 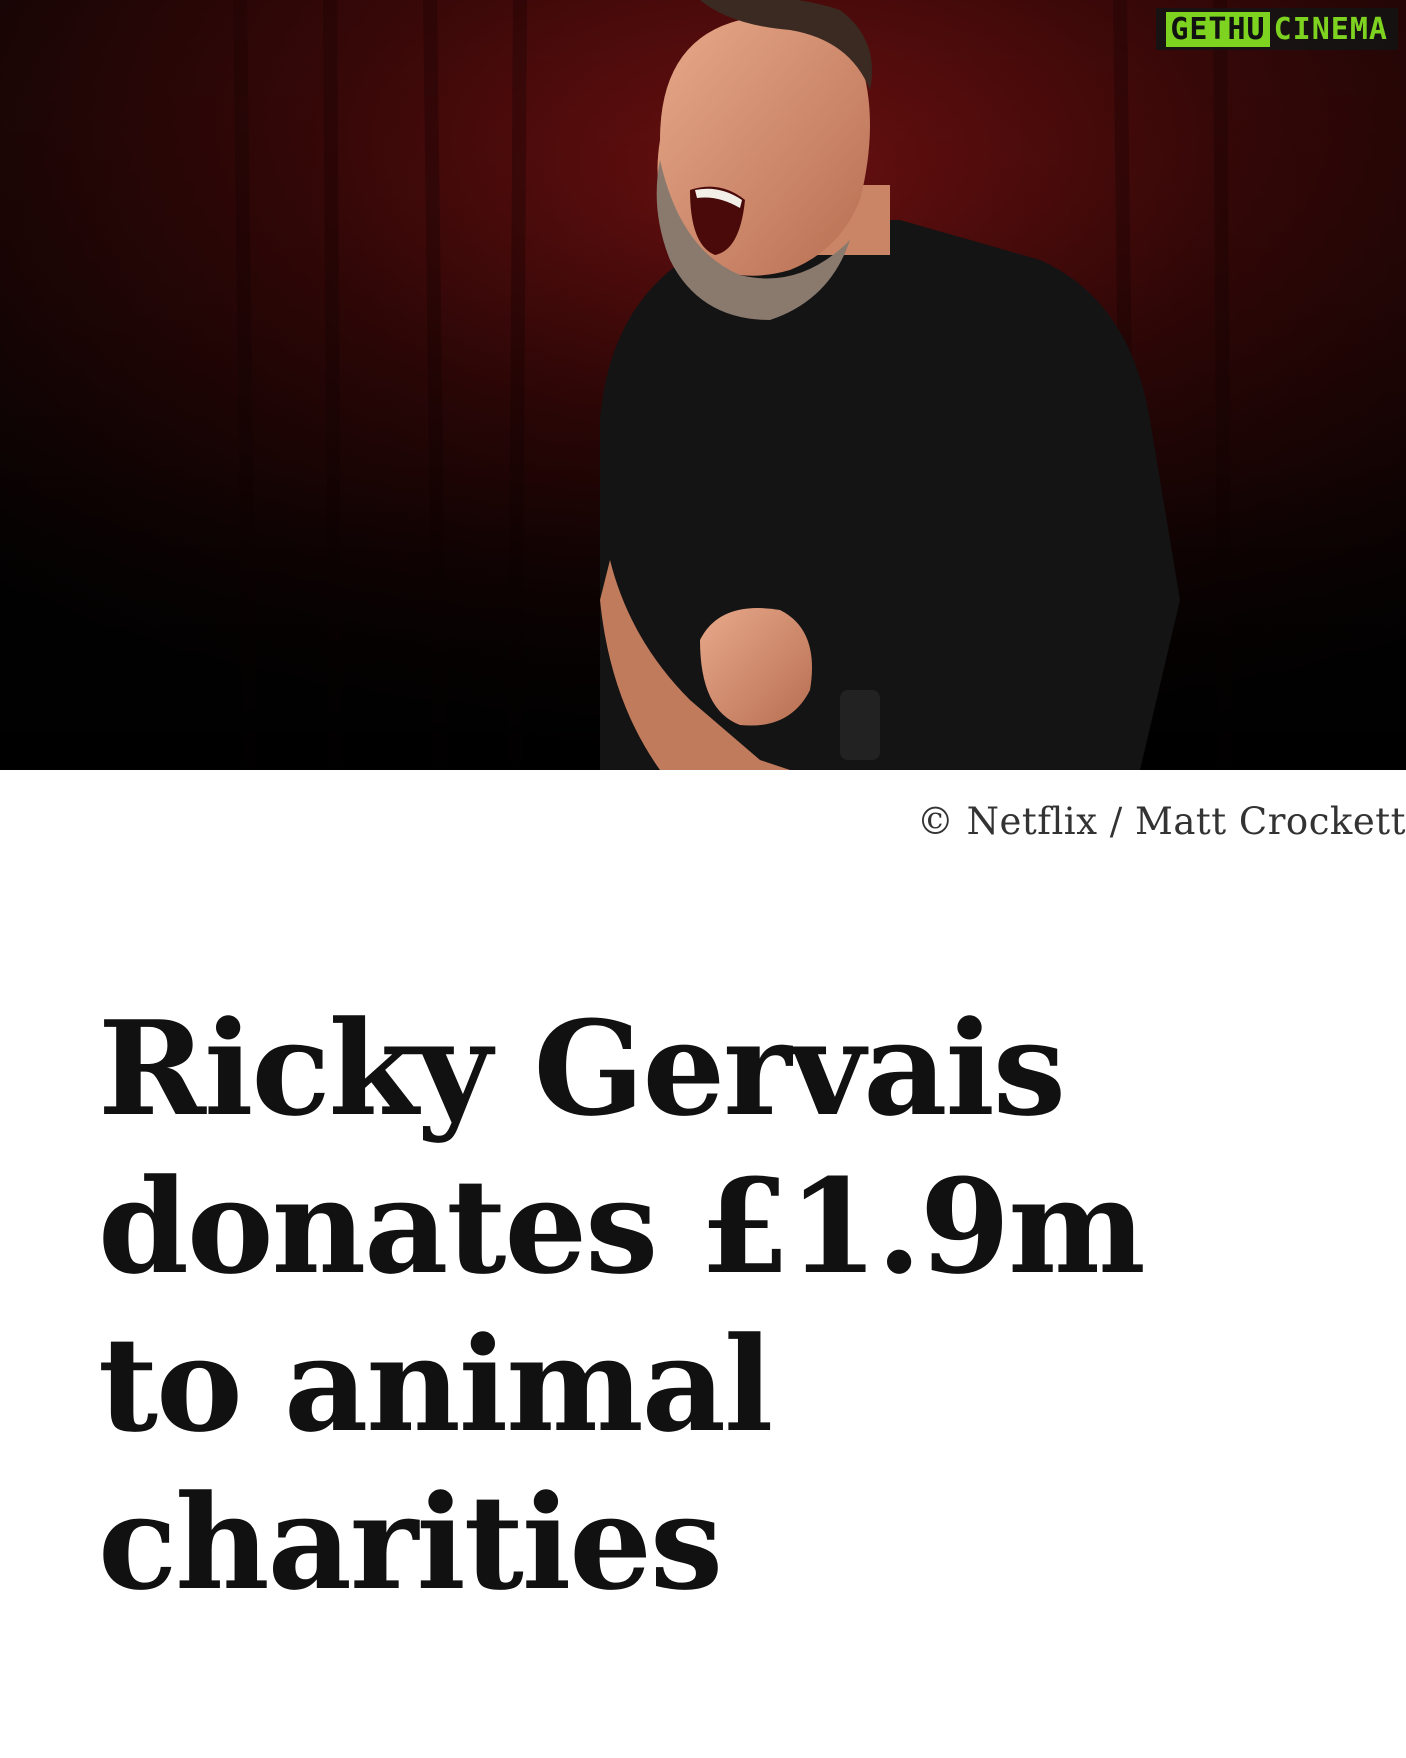 I want to click on headline-line-4: charities, so click(x=410, y=1542).